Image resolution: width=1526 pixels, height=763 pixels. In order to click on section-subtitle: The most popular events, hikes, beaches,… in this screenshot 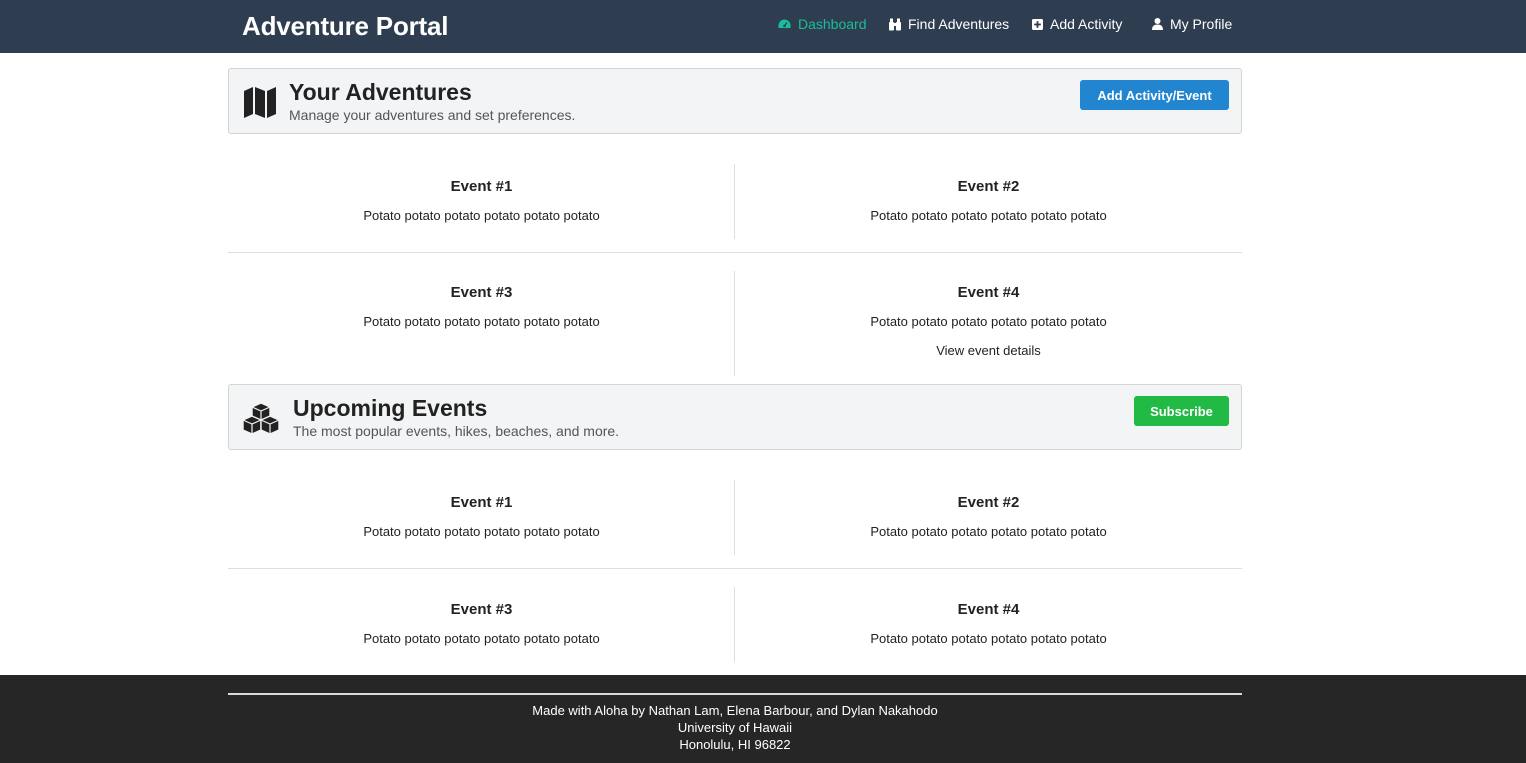, I will do `click(456, 431)`.